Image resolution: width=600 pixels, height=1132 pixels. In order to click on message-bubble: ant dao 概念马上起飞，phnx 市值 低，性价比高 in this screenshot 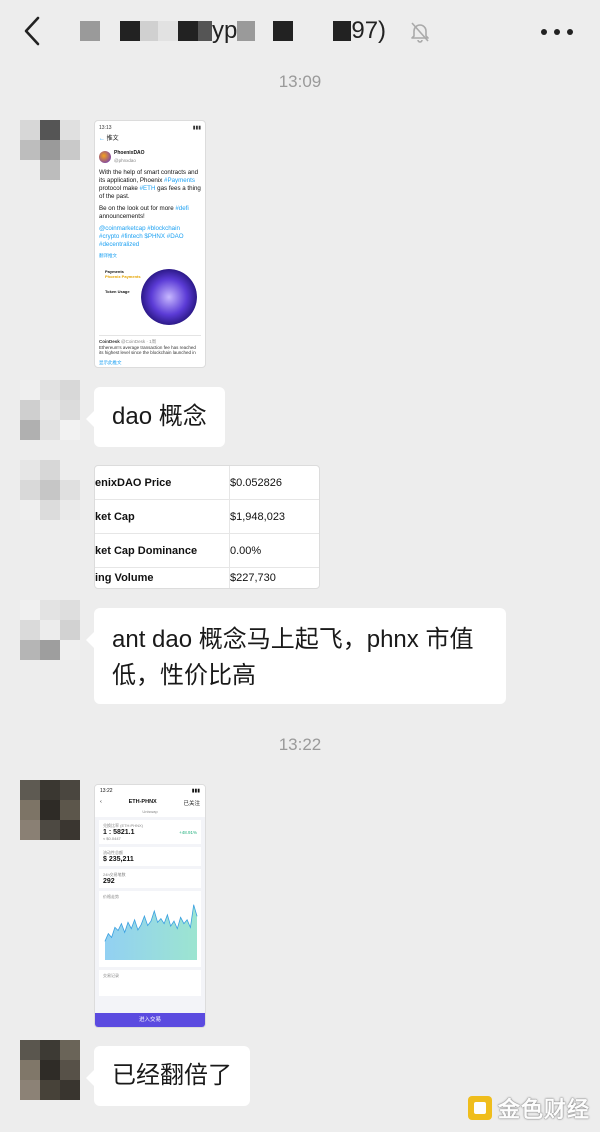, I will do `click(296, 656)`.